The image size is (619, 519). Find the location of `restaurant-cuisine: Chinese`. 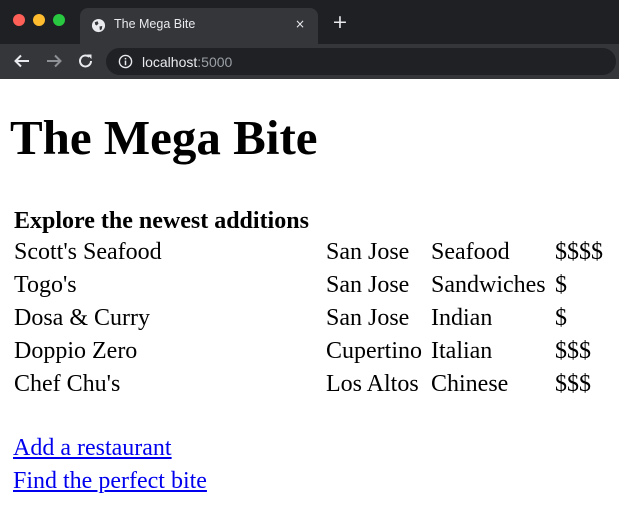

restaurant-cuisine: Chinese is located at coordinates (470, 384).